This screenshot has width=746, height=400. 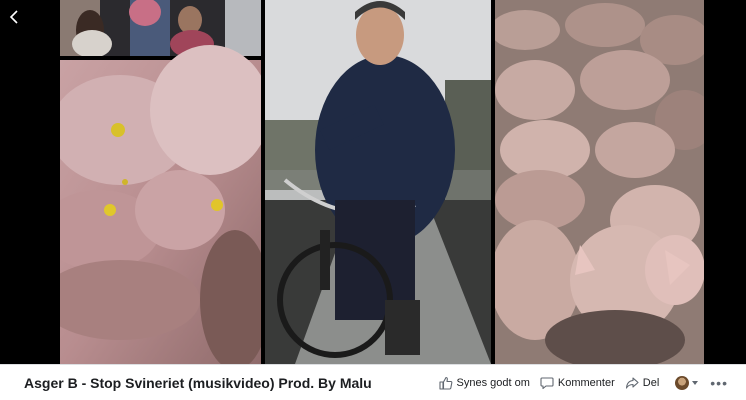 What do you see at coordinates (547, 383) in the screenshot?
I see `speech-bubble-icon` at bounding box center [547, 383].